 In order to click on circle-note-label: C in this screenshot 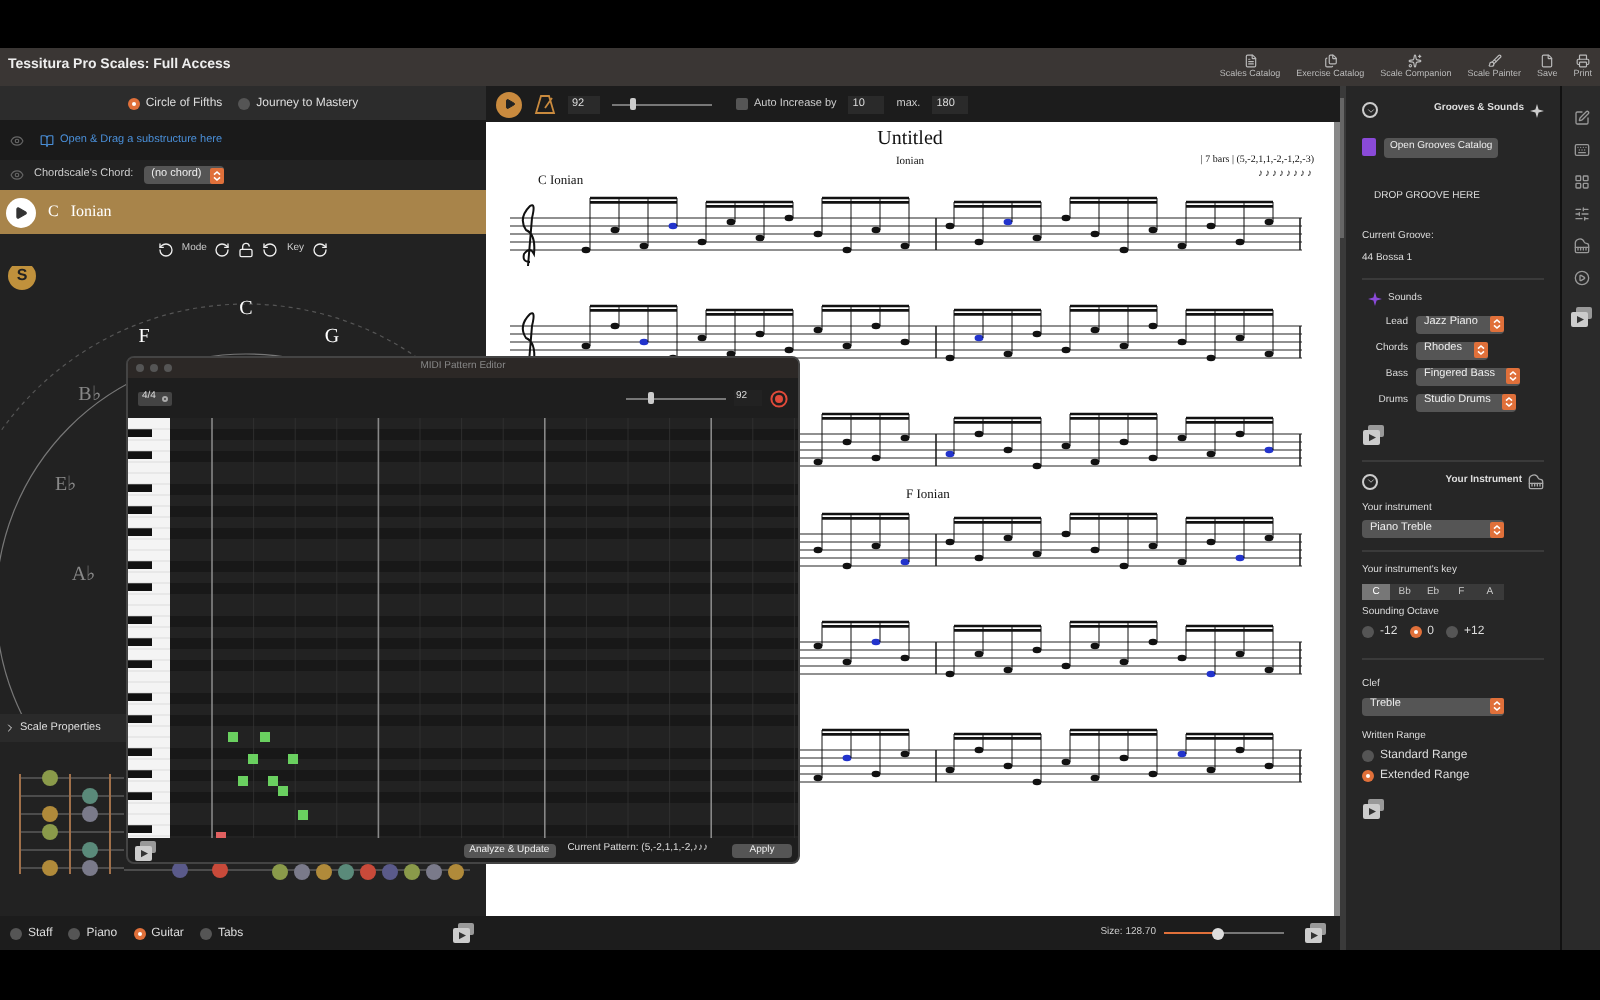, I will do `click(246, 310)`.